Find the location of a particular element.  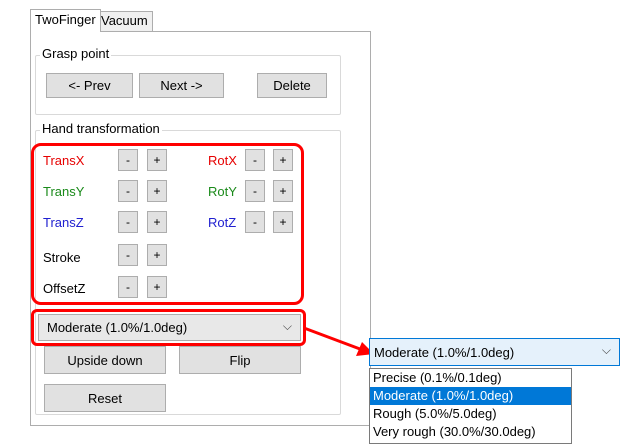

grasp-point-title: Grasp point is located at coordinates (76, 53).